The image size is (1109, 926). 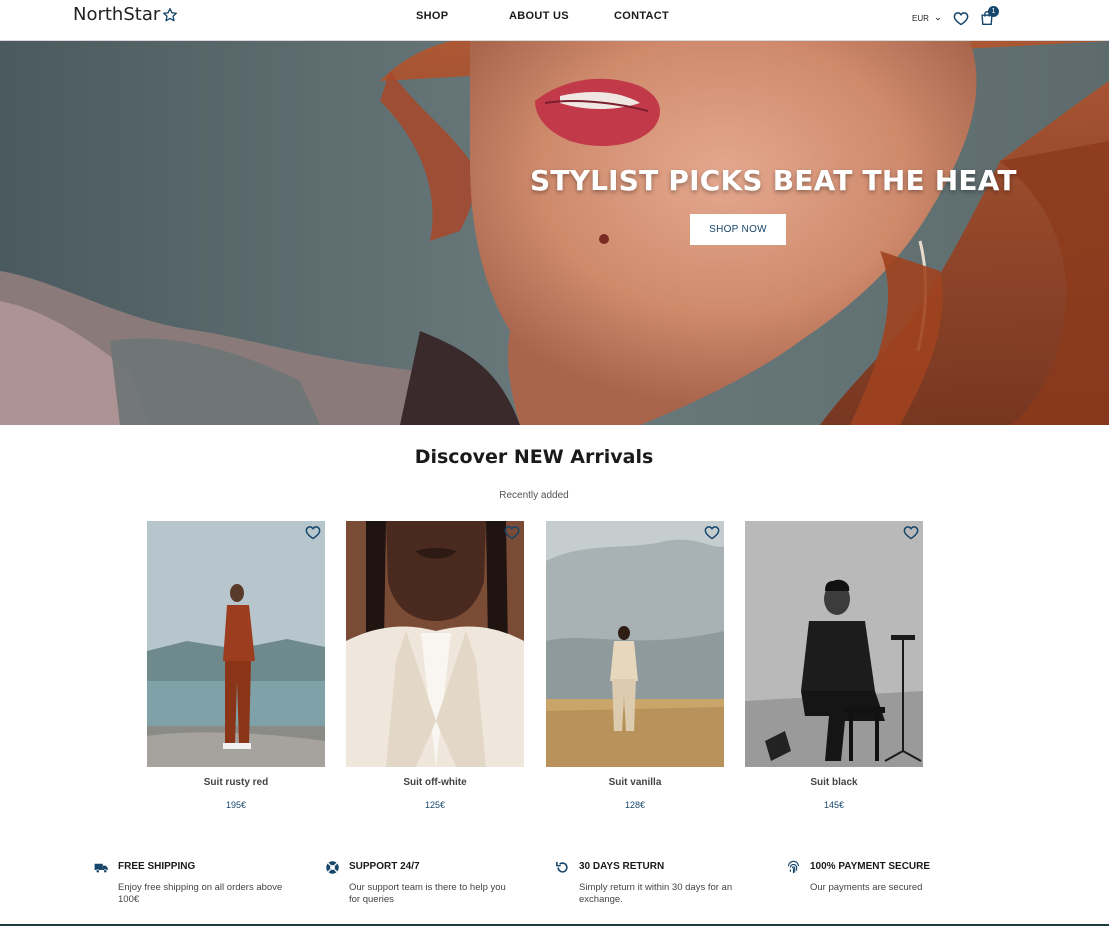 I want to click on feature-title: 30 DAYS RETURN, so click(x=622, y=866).